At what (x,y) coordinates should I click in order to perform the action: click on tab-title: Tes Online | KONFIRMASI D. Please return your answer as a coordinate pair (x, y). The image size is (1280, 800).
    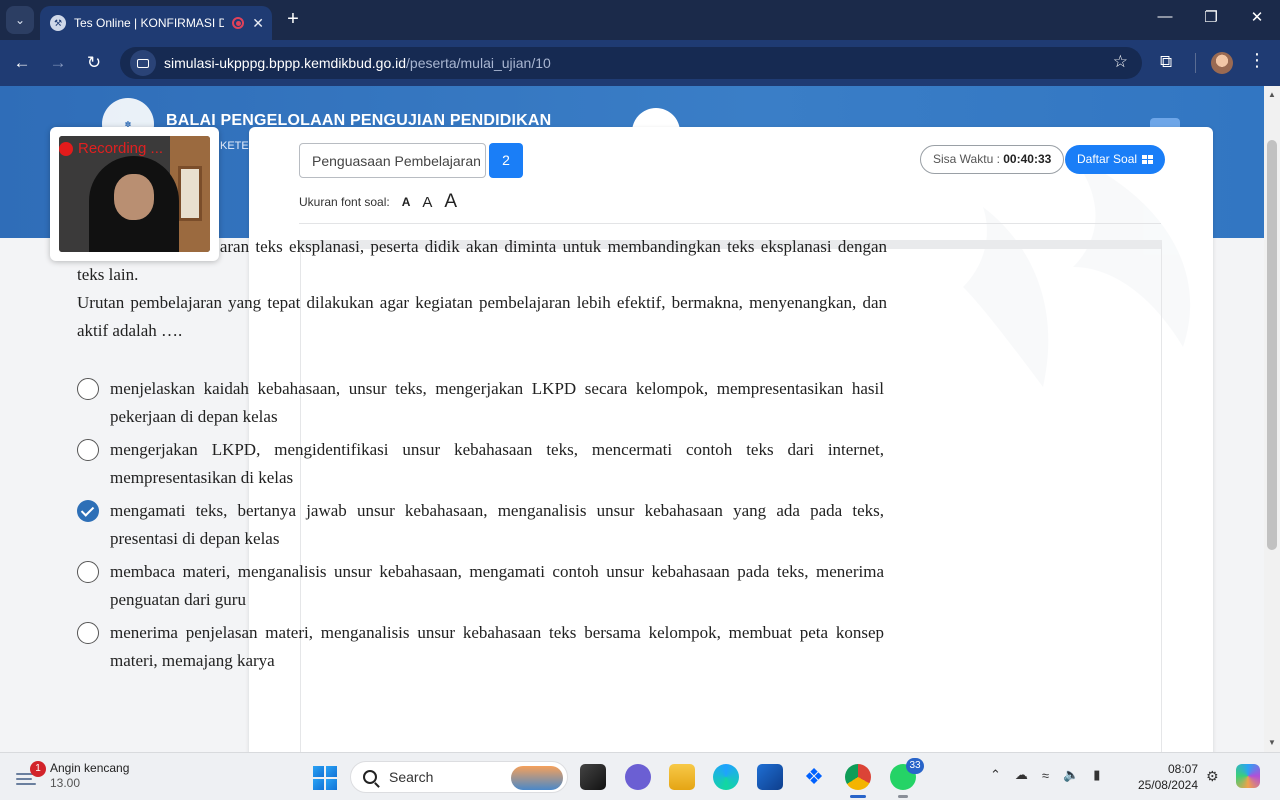
    Looking at the image, I should click on (149, 23).